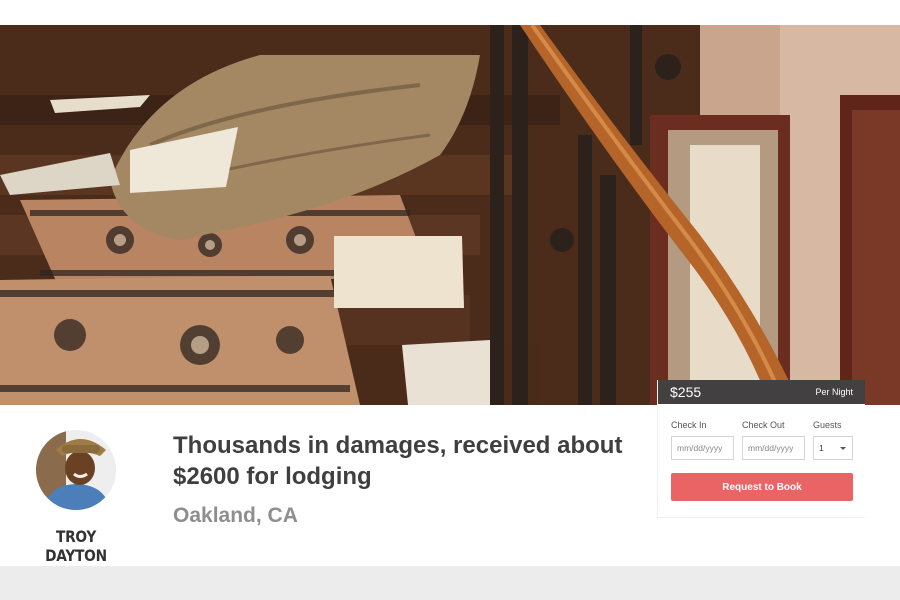  I want to click on check-in-input: mm/dd/yyyy, so click(702, 448).